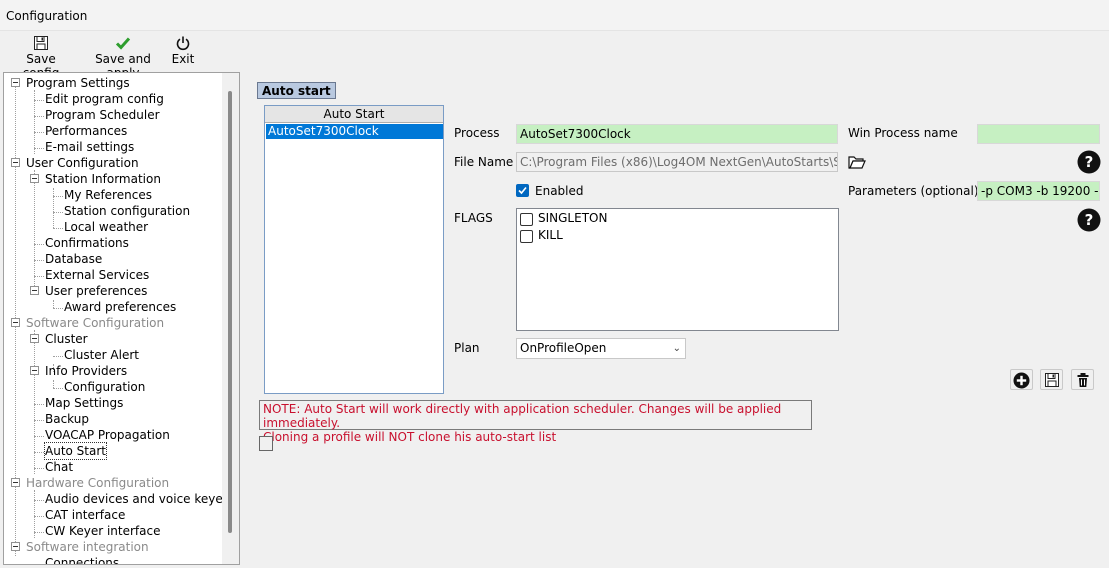 The width and height of the screenshot is (1109, 568). What do you see at coordinates (559, 191) in the screenshot?
I see `enabled-label: Enabled` at bounding box center [559, 191].